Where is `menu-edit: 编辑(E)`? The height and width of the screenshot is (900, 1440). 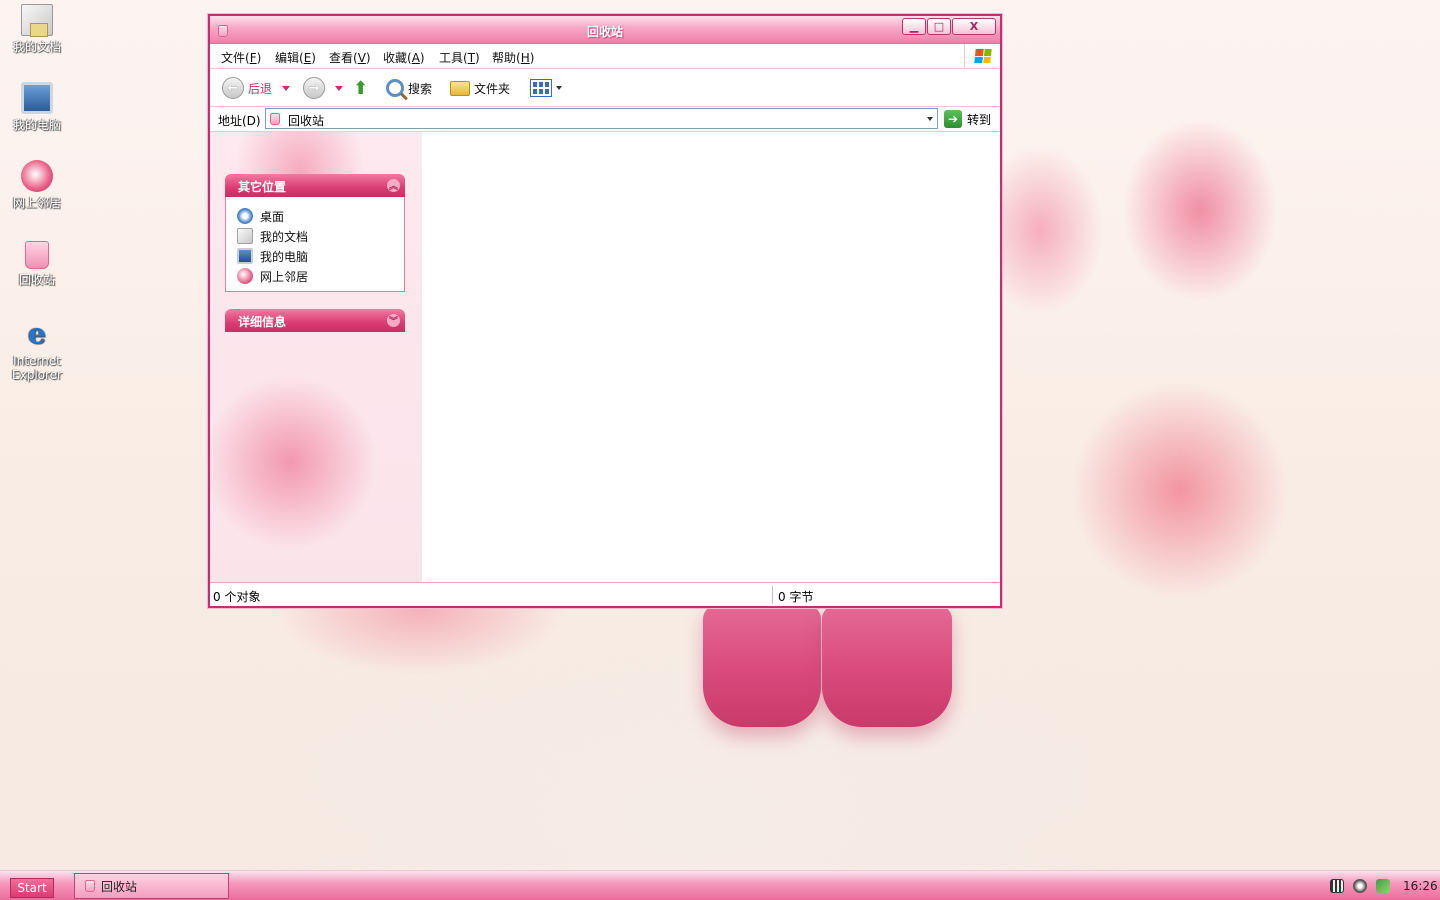 menu-edit: 编辑(E) is located at coordinates (295, 57).